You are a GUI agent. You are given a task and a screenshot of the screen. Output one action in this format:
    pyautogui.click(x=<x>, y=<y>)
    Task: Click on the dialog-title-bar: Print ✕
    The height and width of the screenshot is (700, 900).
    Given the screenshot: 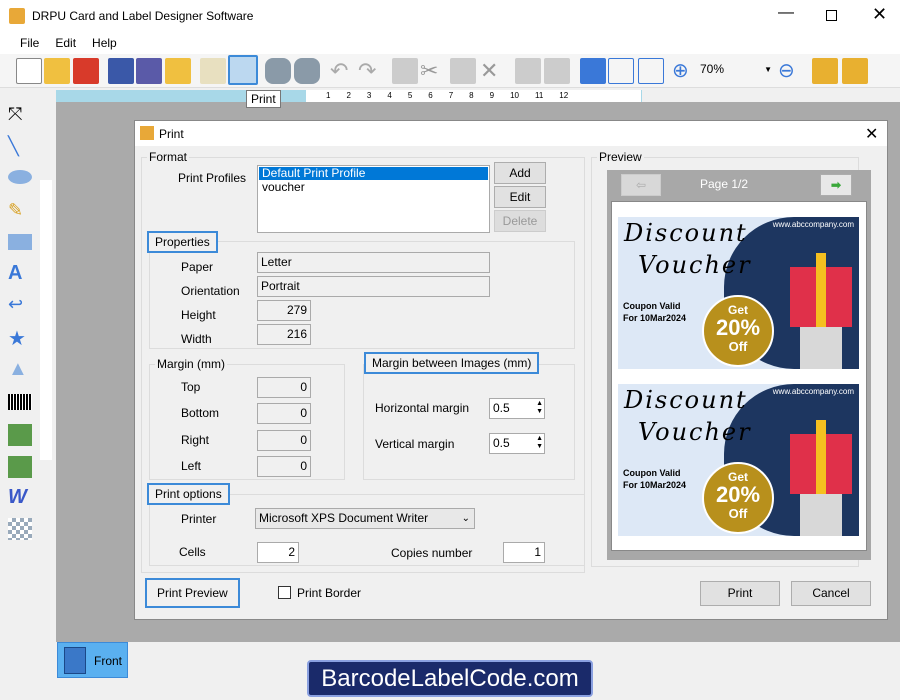 What is the action you would take?
    pyautogui.click(x=511, y=133)
    